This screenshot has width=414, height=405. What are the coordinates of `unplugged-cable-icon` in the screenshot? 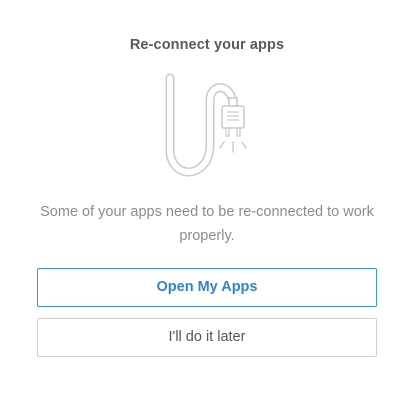 It's located at (205, 127).